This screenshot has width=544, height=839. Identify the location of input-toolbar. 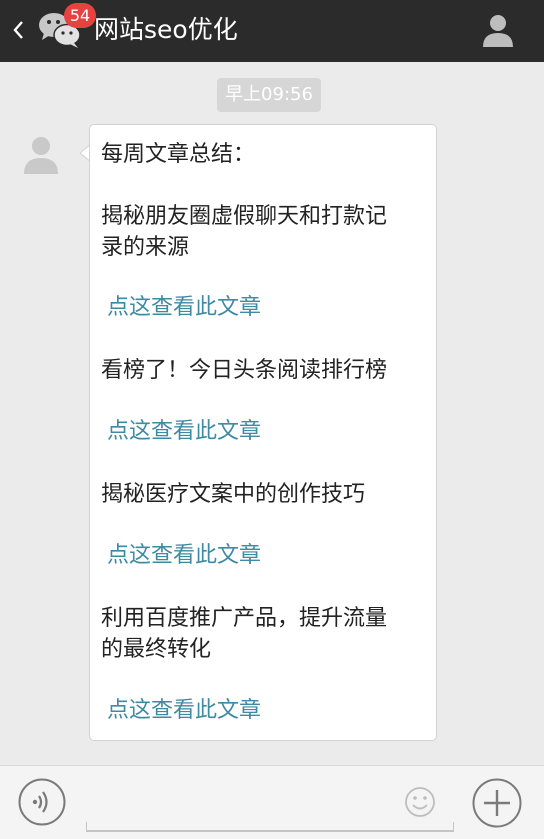
(272, 802).